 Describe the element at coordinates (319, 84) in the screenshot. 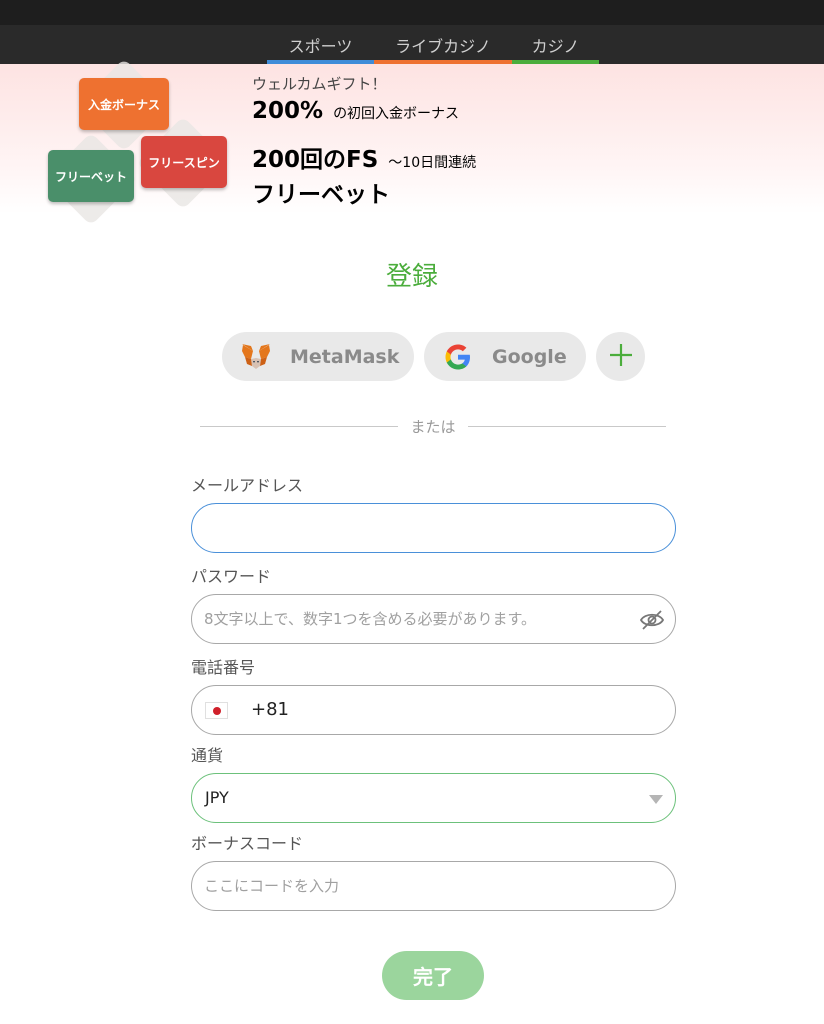

I see `banner-welcome: ウェルカムギフト！` at that location.